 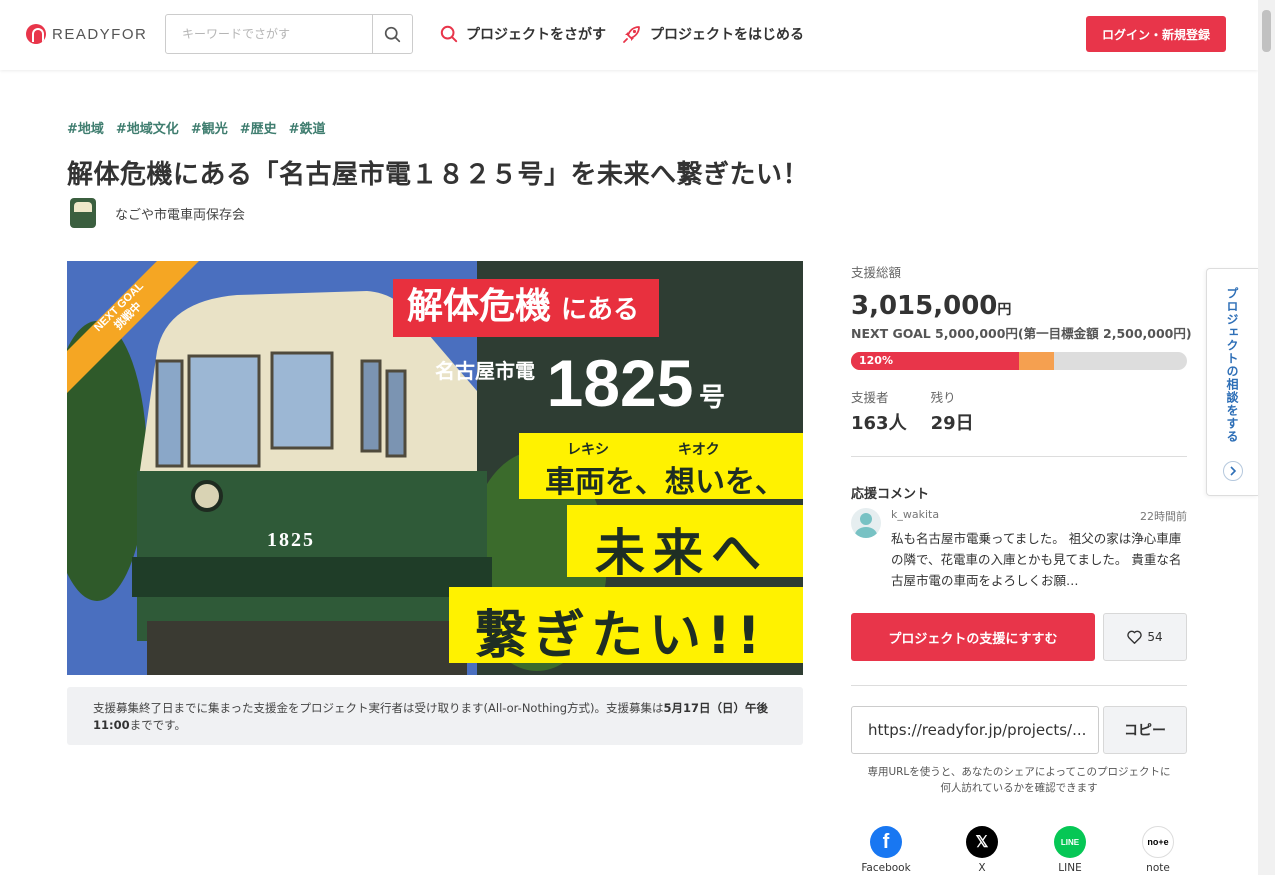 What do you see at coordinates (682, 553) in the screenshot?
I see `hero-line-4: 未来へ` at bounding box center [682, 553].